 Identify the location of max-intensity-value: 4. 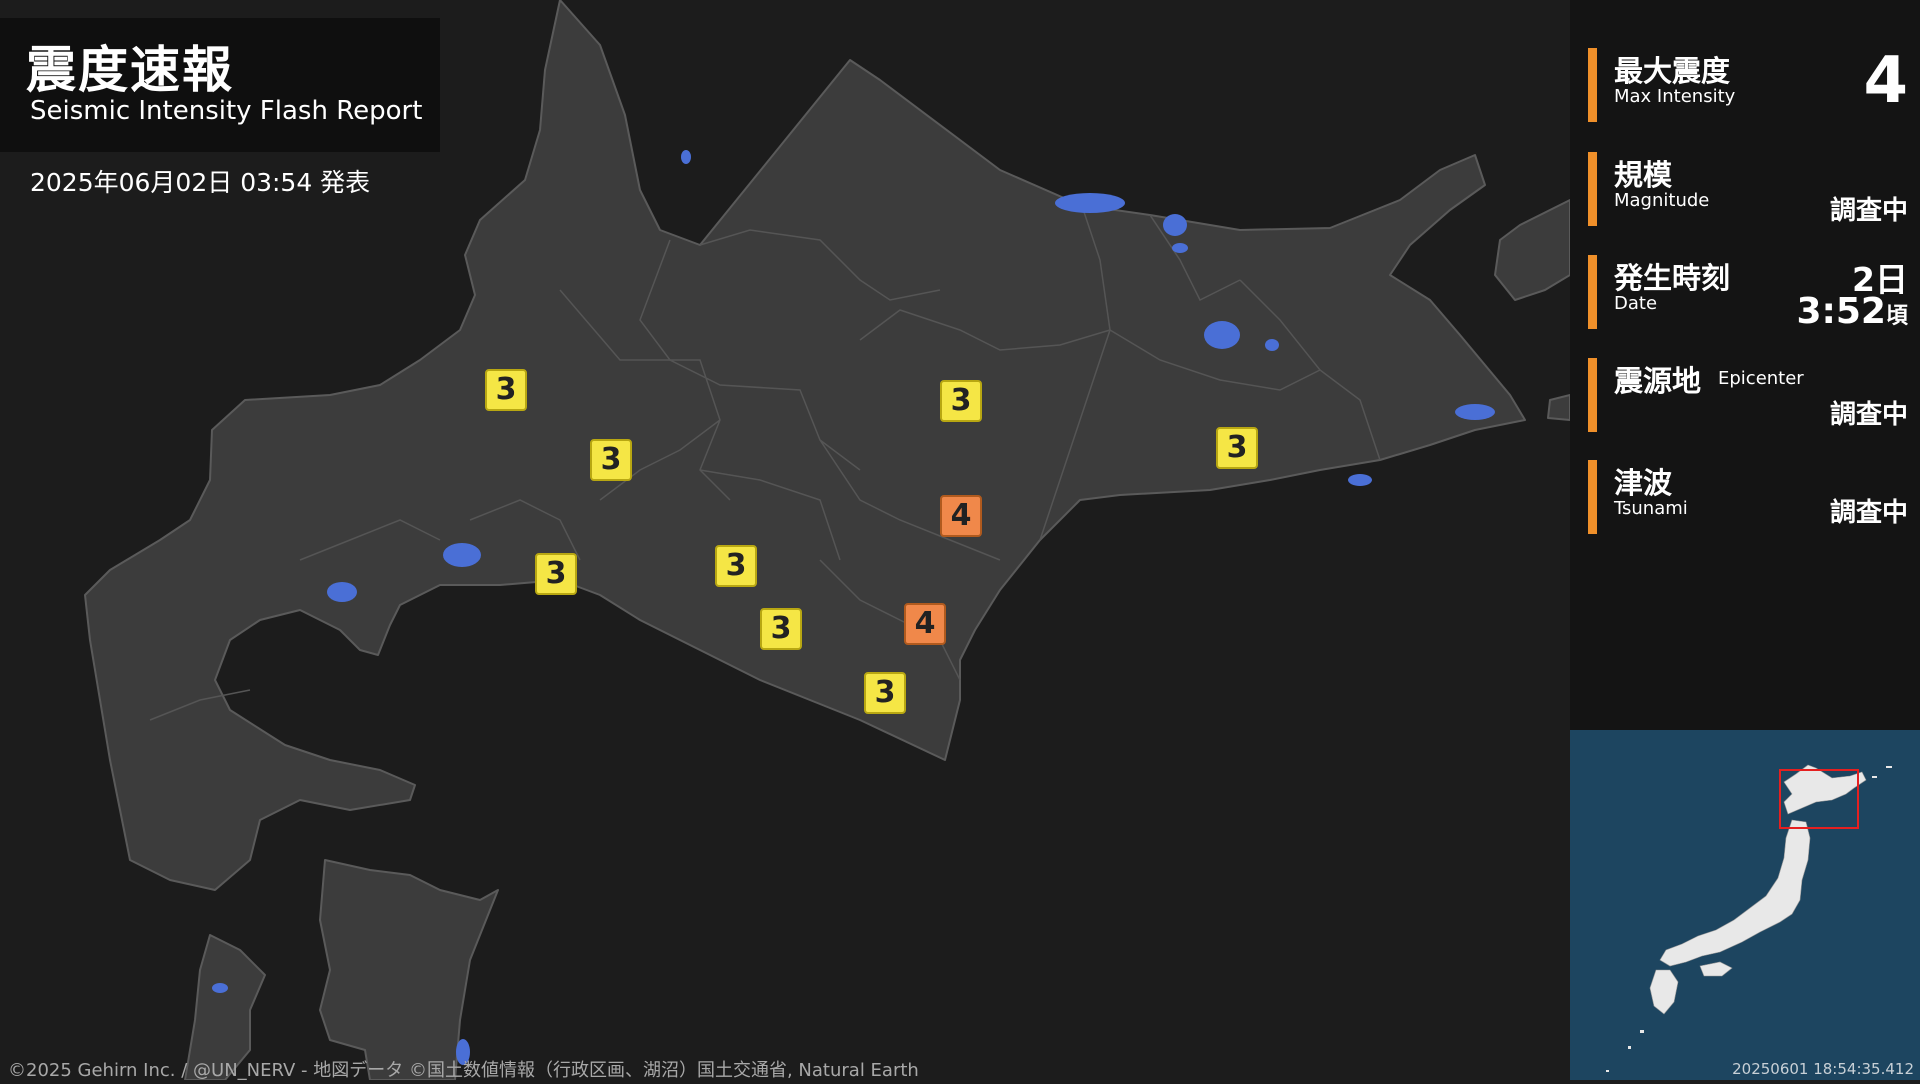
(1885, 81).